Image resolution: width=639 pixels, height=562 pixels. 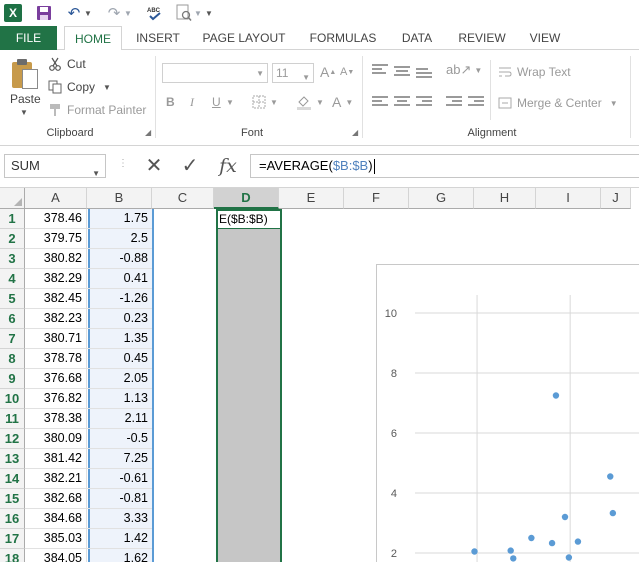 I want to click on cell-a18: 384.05, so click(x=56, y=555).